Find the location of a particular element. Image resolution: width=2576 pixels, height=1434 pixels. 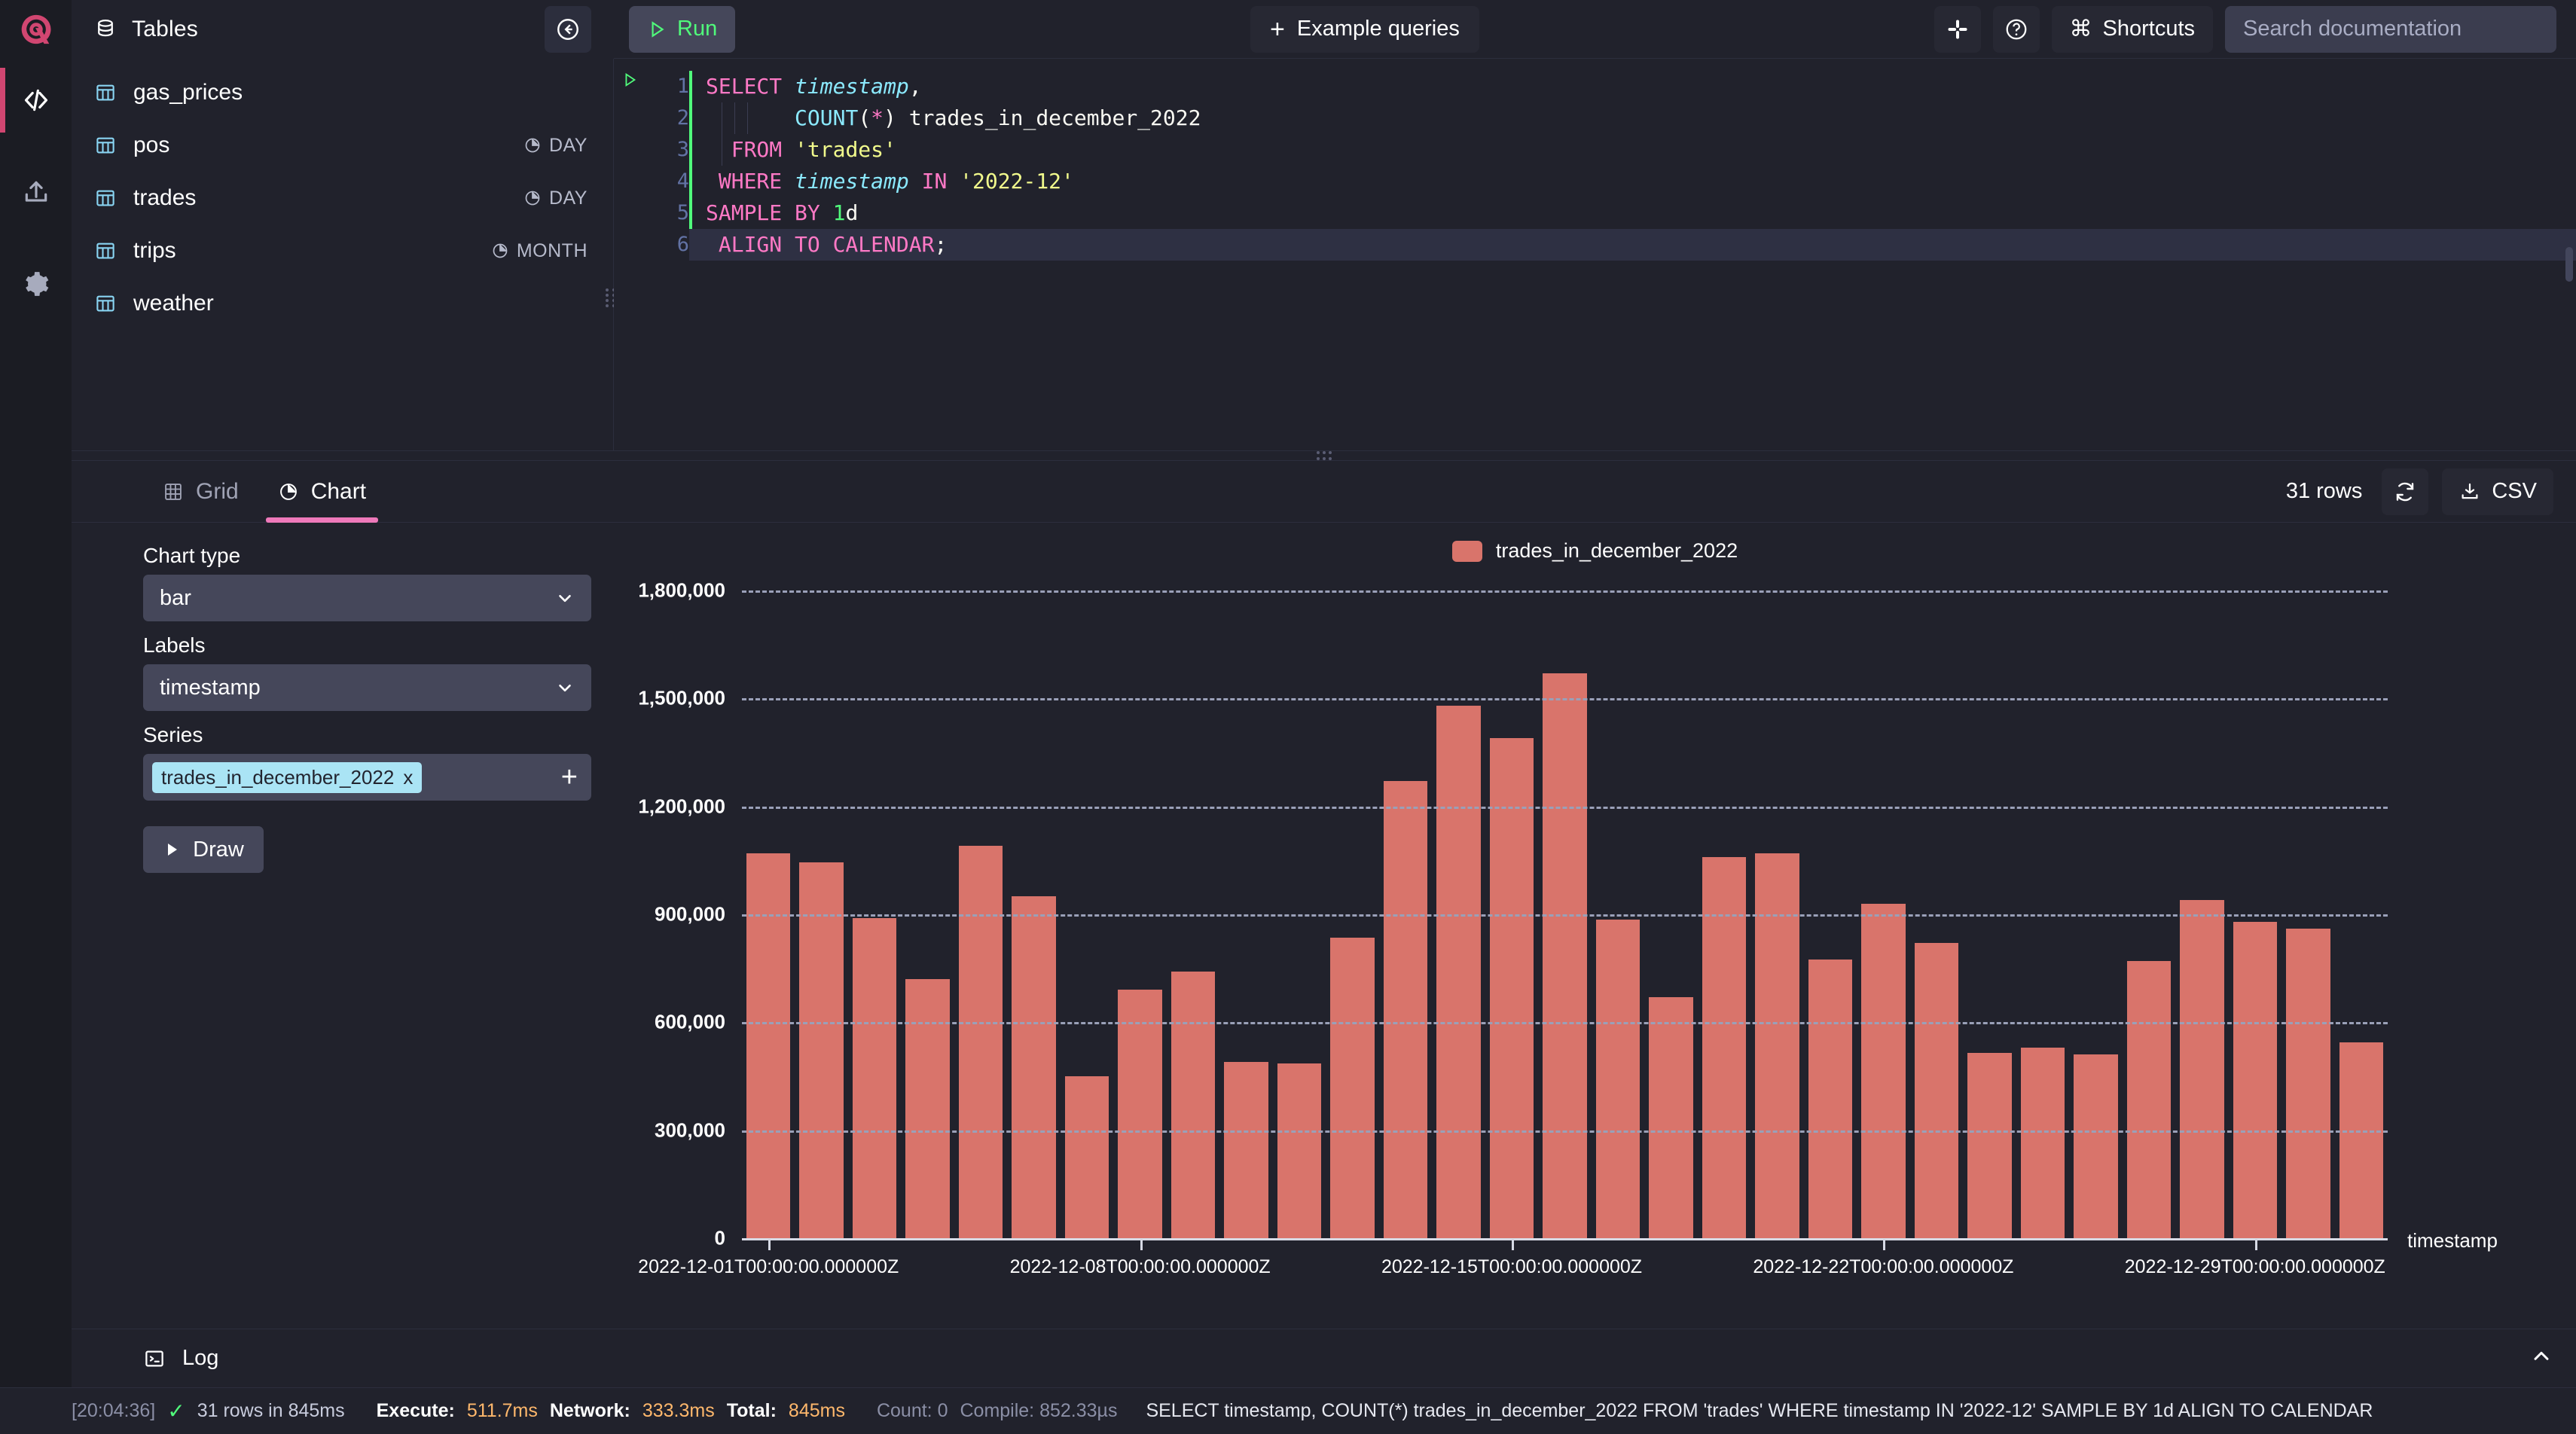

example-queries-button: + Example queries is located at coordinates (1365, 29).